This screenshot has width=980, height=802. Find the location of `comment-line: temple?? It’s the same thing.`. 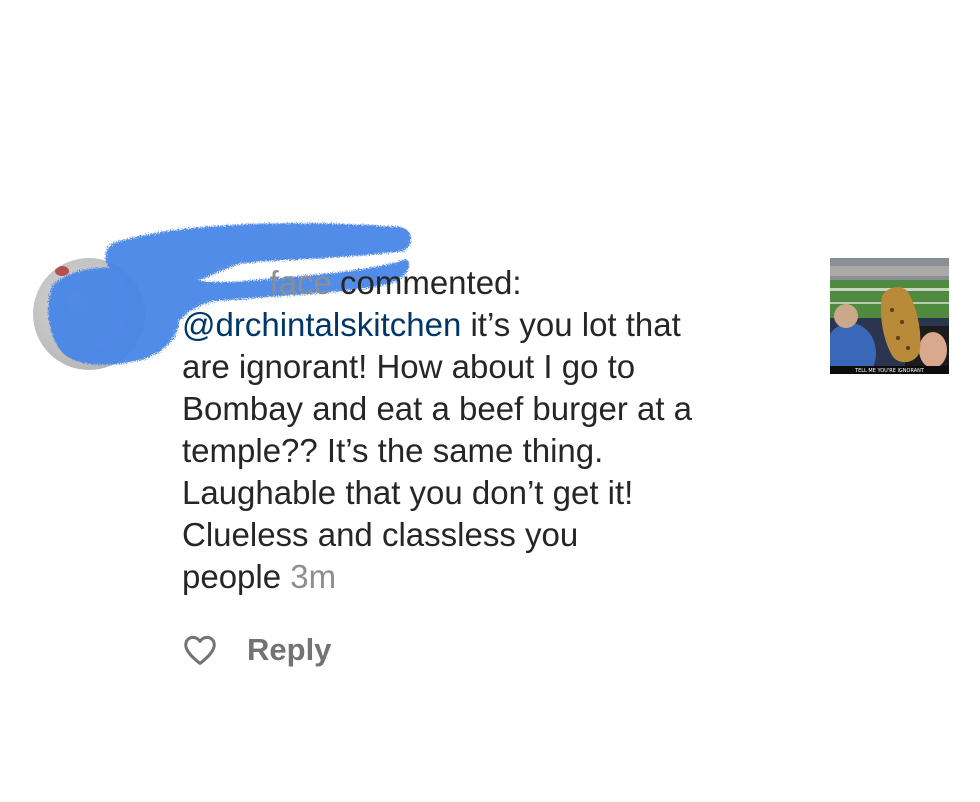

comment-line: temple?? It’s the same thing. is located at coordinates (393, 450).